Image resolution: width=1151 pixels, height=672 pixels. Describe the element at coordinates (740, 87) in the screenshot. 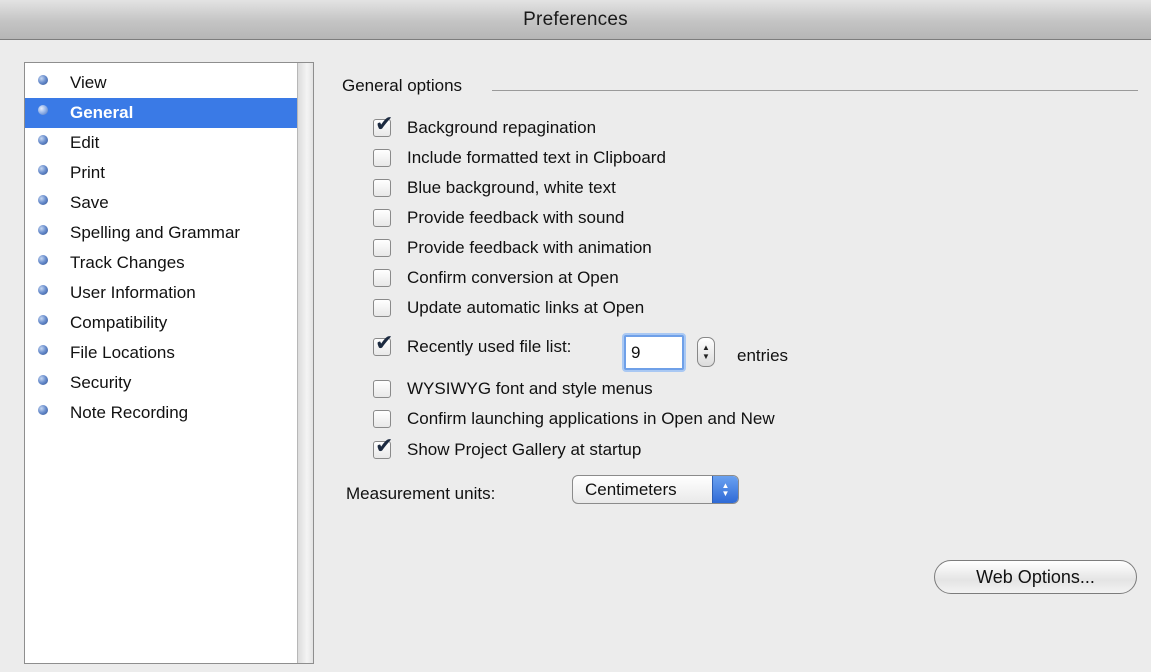

I see `general-options-header: General options` at that location.